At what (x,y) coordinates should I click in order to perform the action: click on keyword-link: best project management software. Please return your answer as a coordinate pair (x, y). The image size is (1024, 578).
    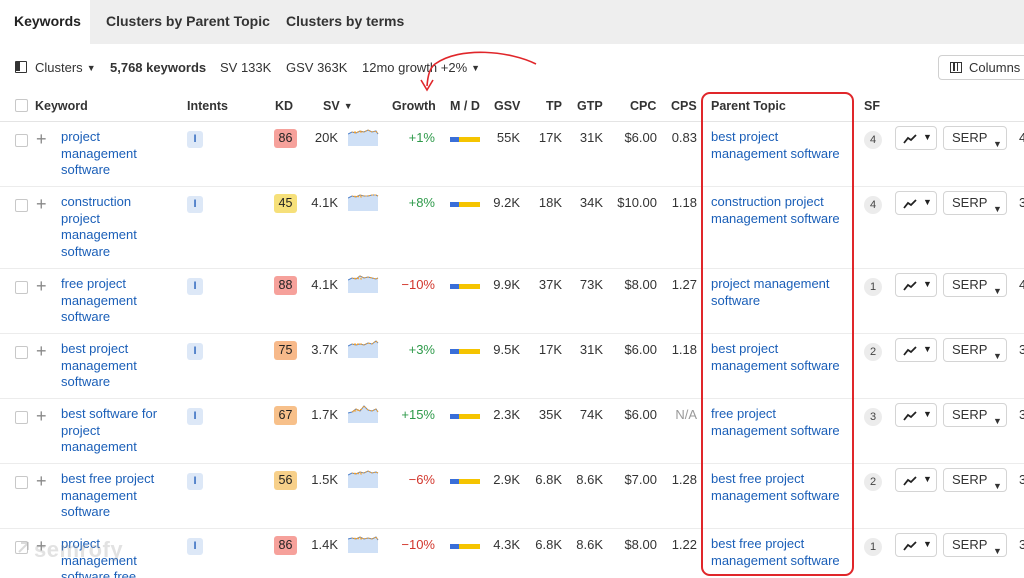
    Looking at the image, I should click on (116, 366).